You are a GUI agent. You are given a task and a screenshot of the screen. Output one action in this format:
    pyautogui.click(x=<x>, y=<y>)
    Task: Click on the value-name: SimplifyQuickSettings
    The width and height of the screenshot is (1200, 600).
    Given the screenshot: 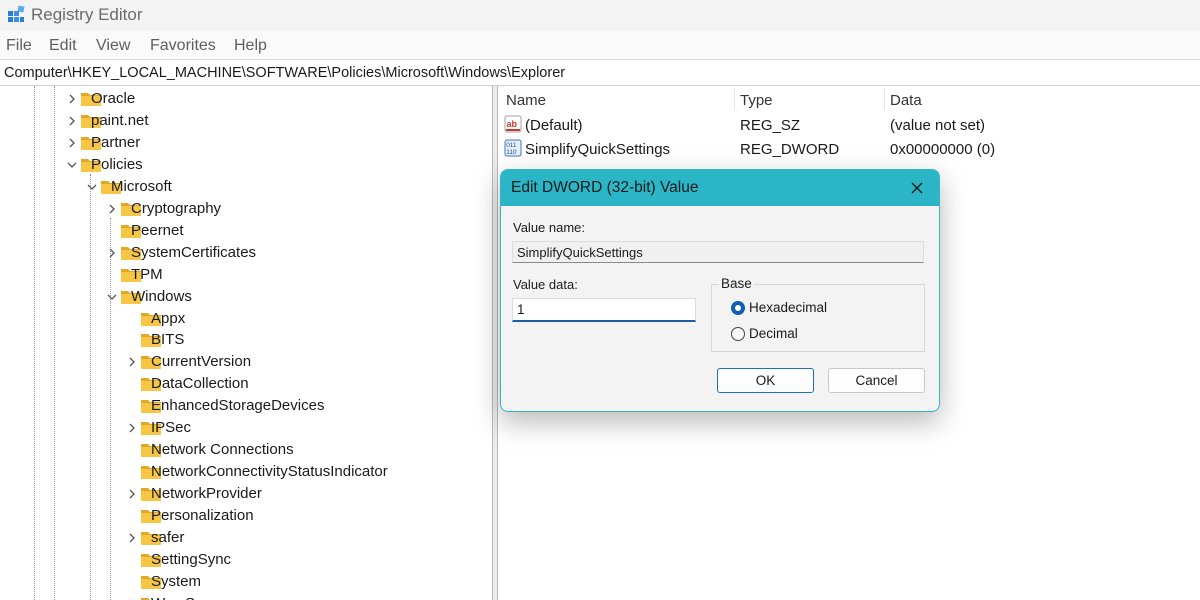 What is the action you would take?
    pyautogui.click(x=598, y=149)
    